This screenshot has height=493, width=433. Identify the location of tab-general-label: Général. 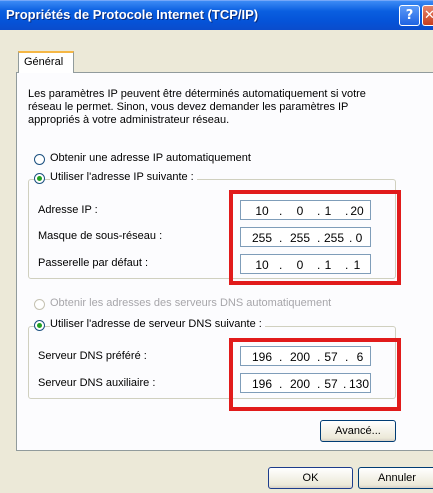
(44, 62).